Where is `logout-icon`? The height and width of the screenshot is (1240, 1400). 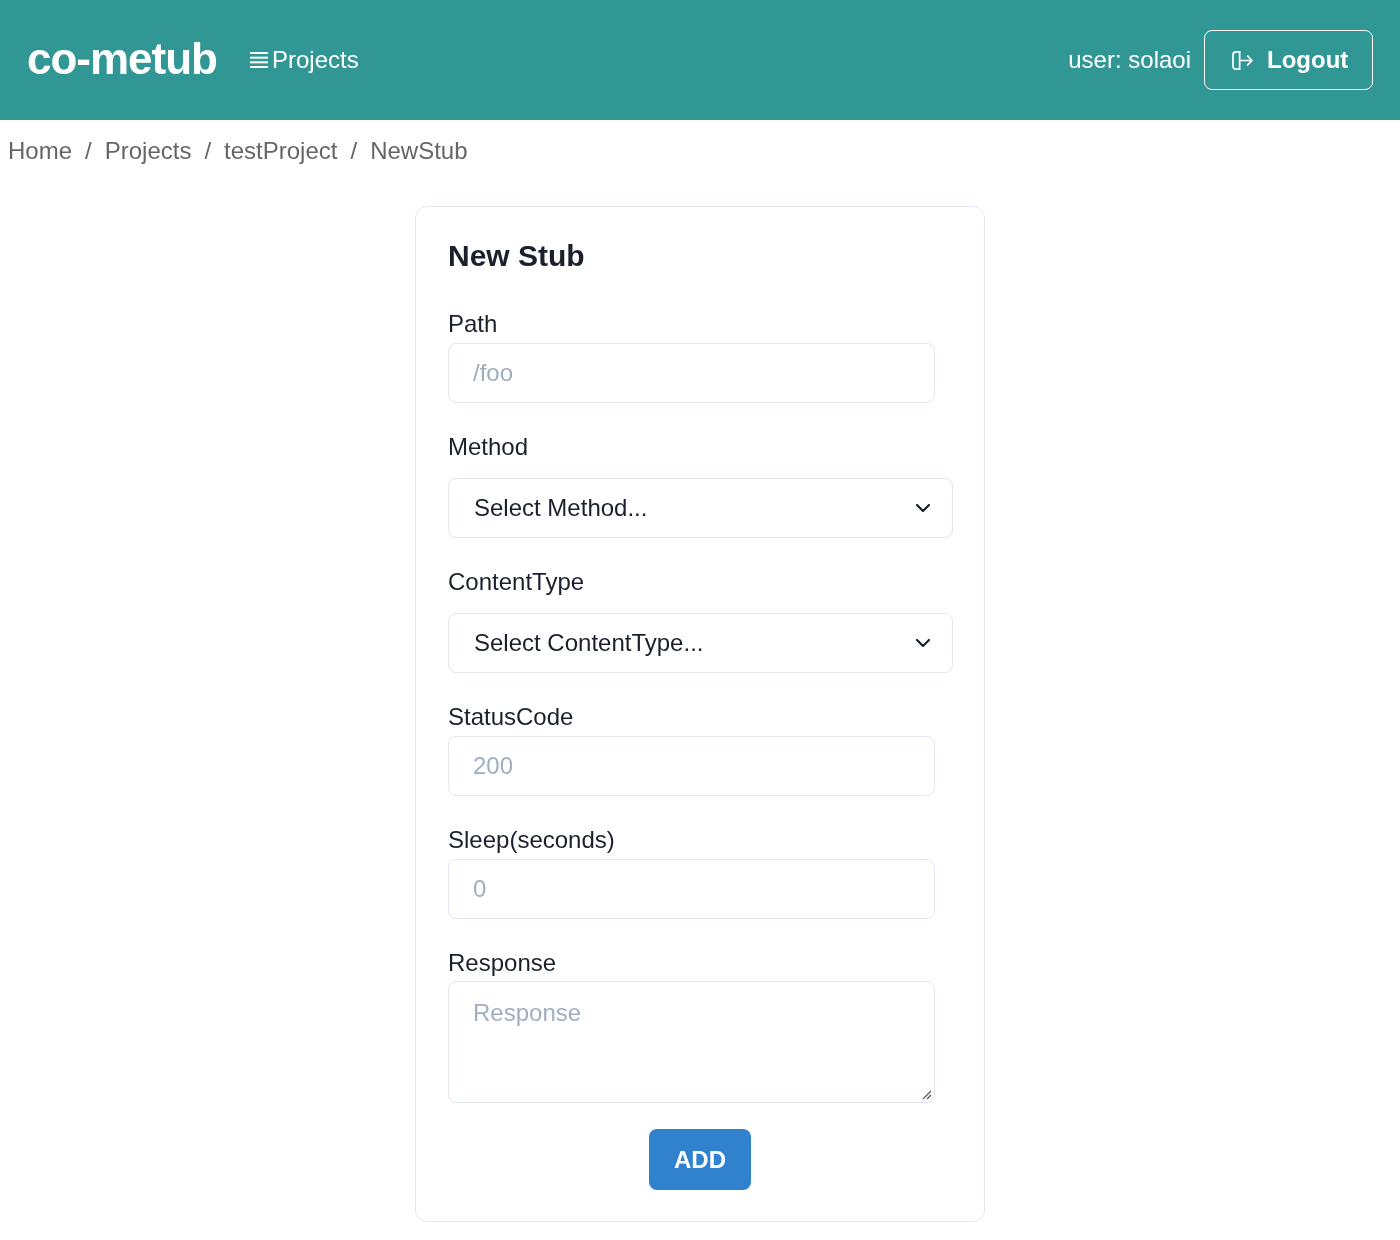 logout-icon is located at coordinates (1242, 60).